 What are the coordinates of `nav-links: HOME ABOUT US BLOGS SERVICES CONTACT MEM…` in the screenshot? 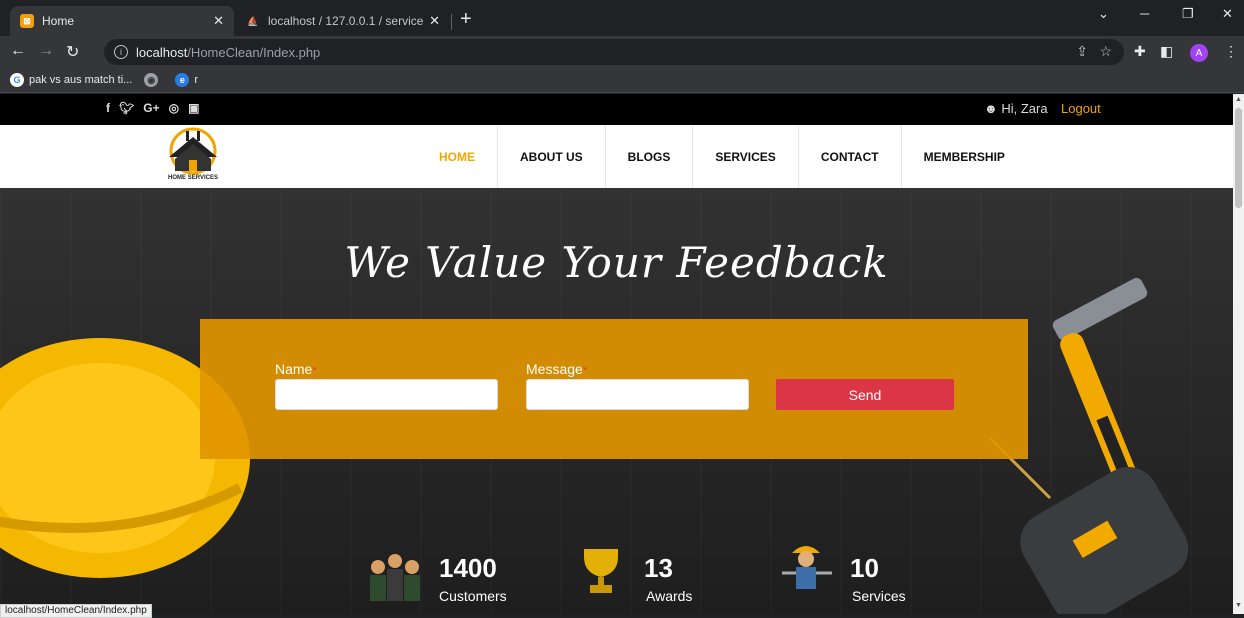 It's located at (722, 156).